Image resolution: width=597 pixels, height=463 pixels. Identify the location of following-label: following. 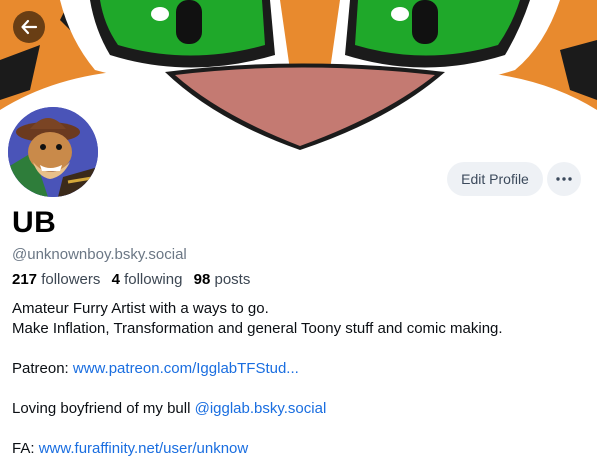
(153, 279).